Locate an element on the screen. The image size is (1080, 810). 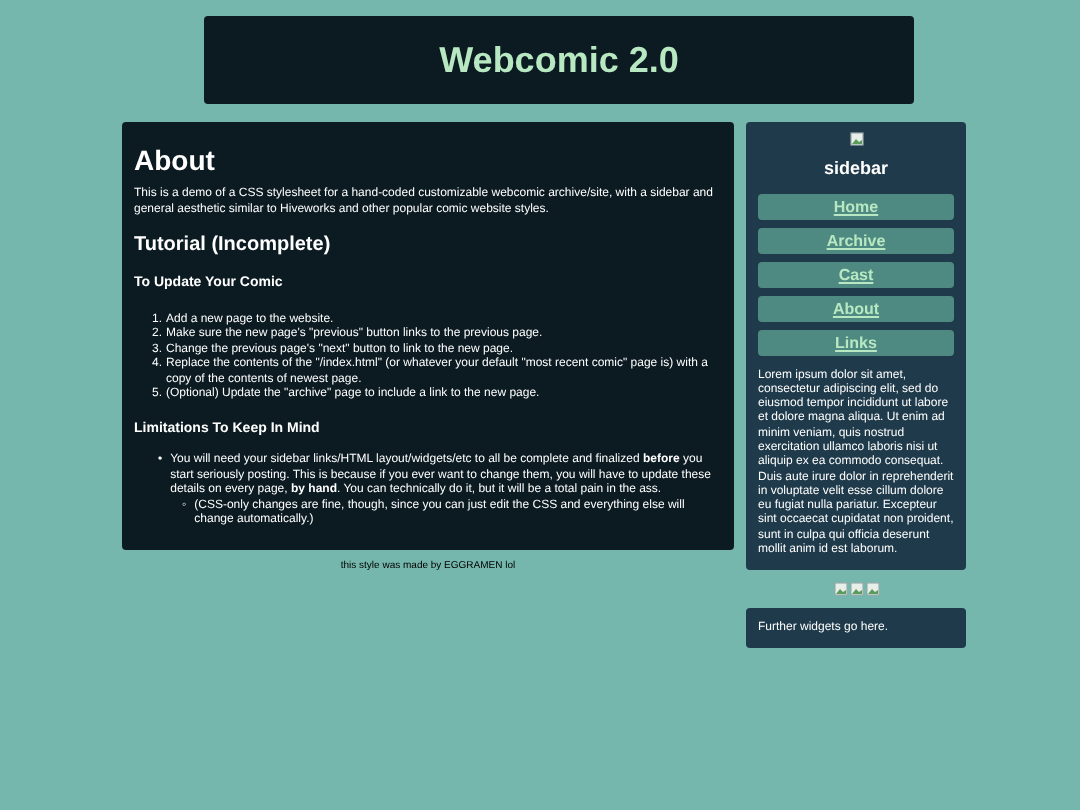
nav-link: About is located at coordinates (856, 308).